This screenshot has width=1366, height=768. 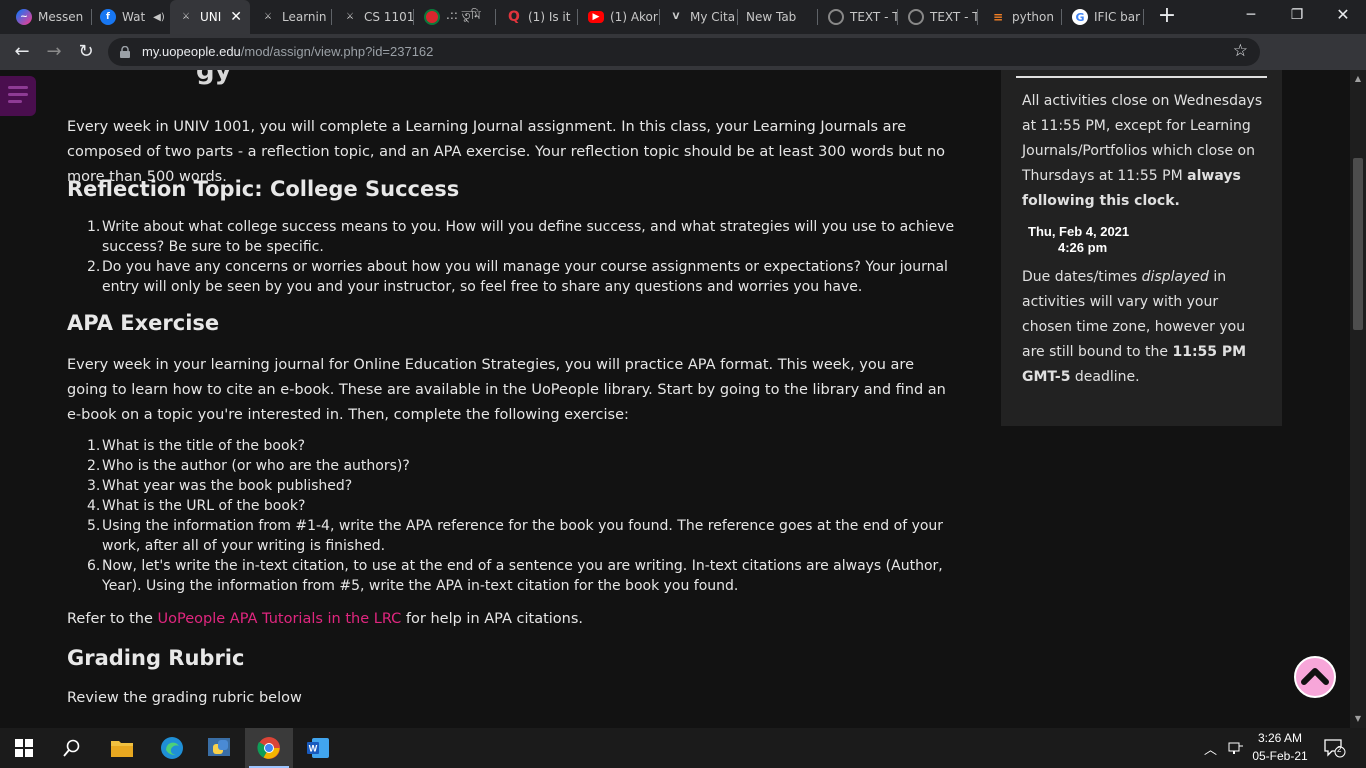 What do you see at coordinates (389, 17) in the screenshot?
I see `tab-title: CS 1101` at bounding box center [389, 17].